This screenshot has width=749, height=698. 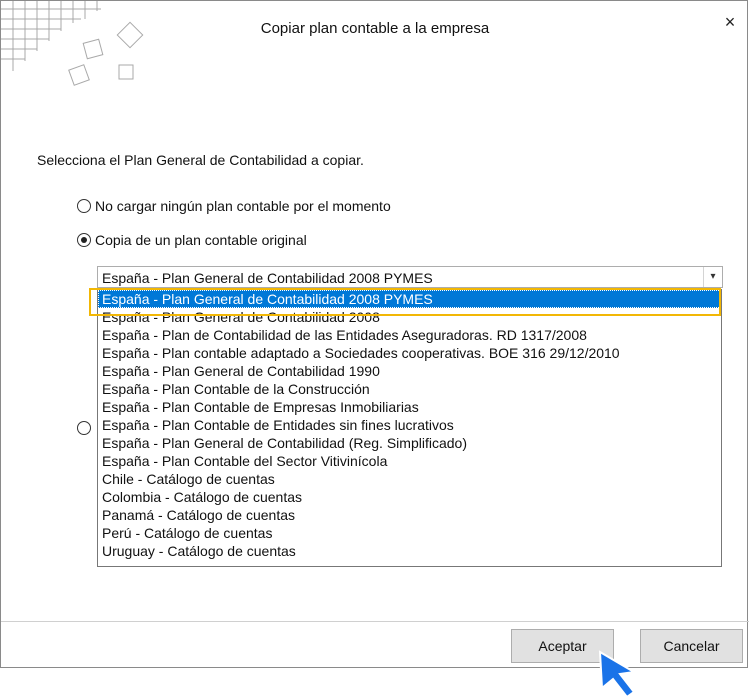 I want to click on radio-button-third, so click(x=84, y=428).